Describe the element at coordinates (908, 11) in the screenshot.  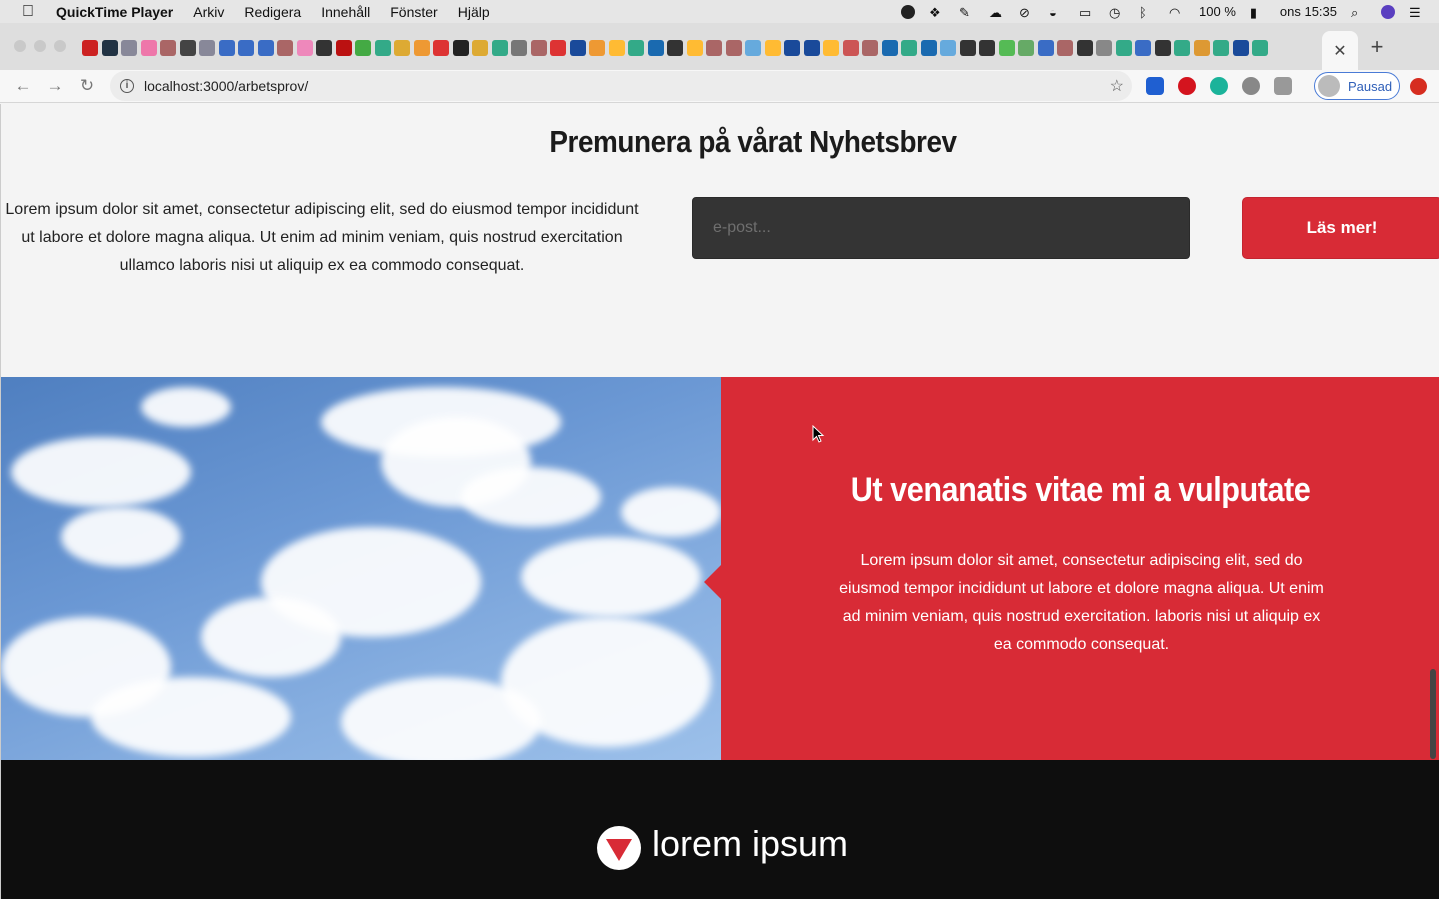
I see `record-icon` at that location.